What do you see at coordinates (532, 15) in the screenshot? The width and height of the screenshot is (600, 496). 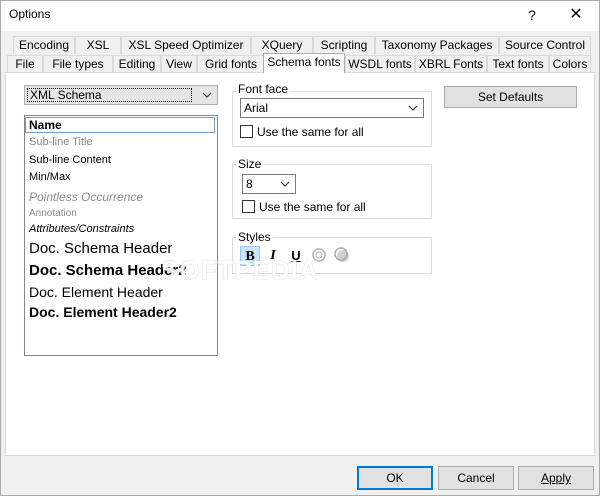 I see `help-button: ?` at bounding box center [532, 15].